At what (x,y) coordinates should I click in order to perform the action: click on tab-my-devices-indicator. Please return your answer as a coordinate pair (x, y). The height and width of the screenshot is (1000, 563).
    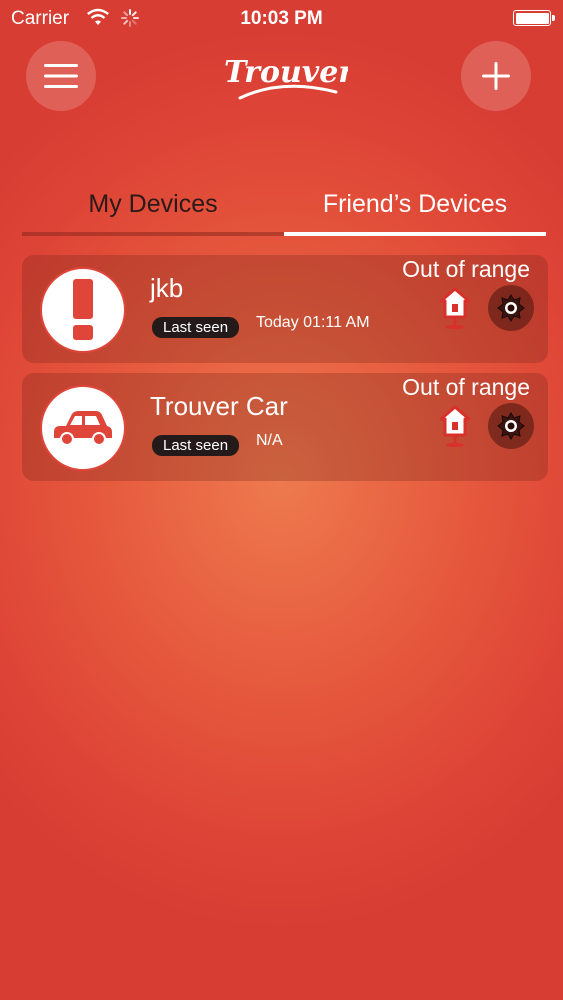
    Looking at the image, I should click on (153, 234).